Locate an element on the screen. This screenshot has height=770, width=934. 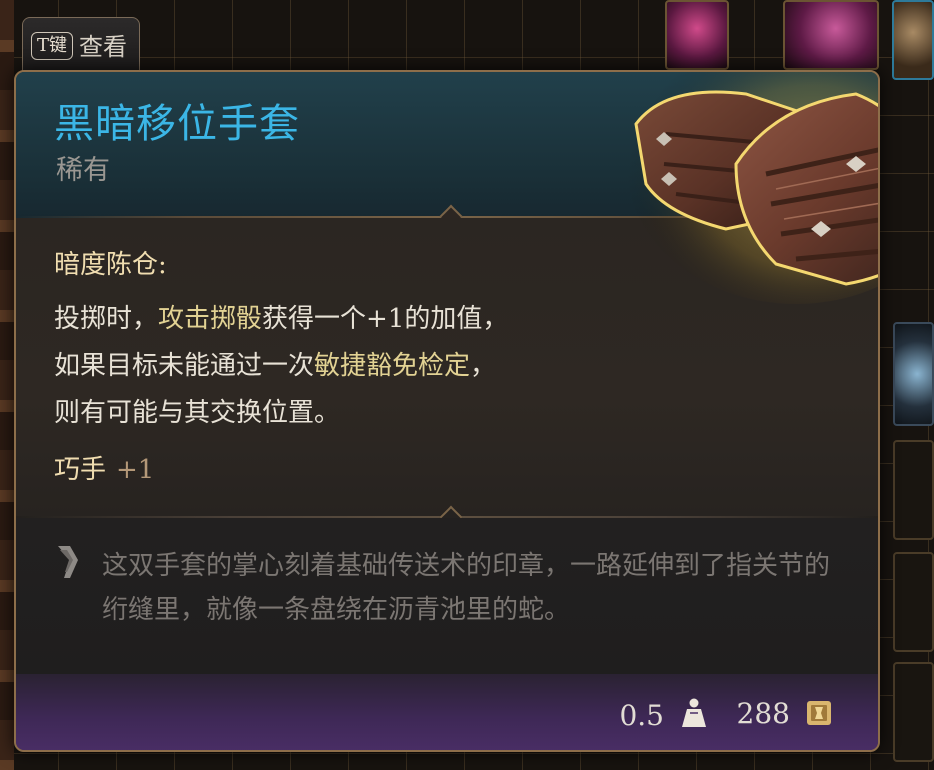
ability-name: 暗度陈仓: is located at coordinates (110, 265).